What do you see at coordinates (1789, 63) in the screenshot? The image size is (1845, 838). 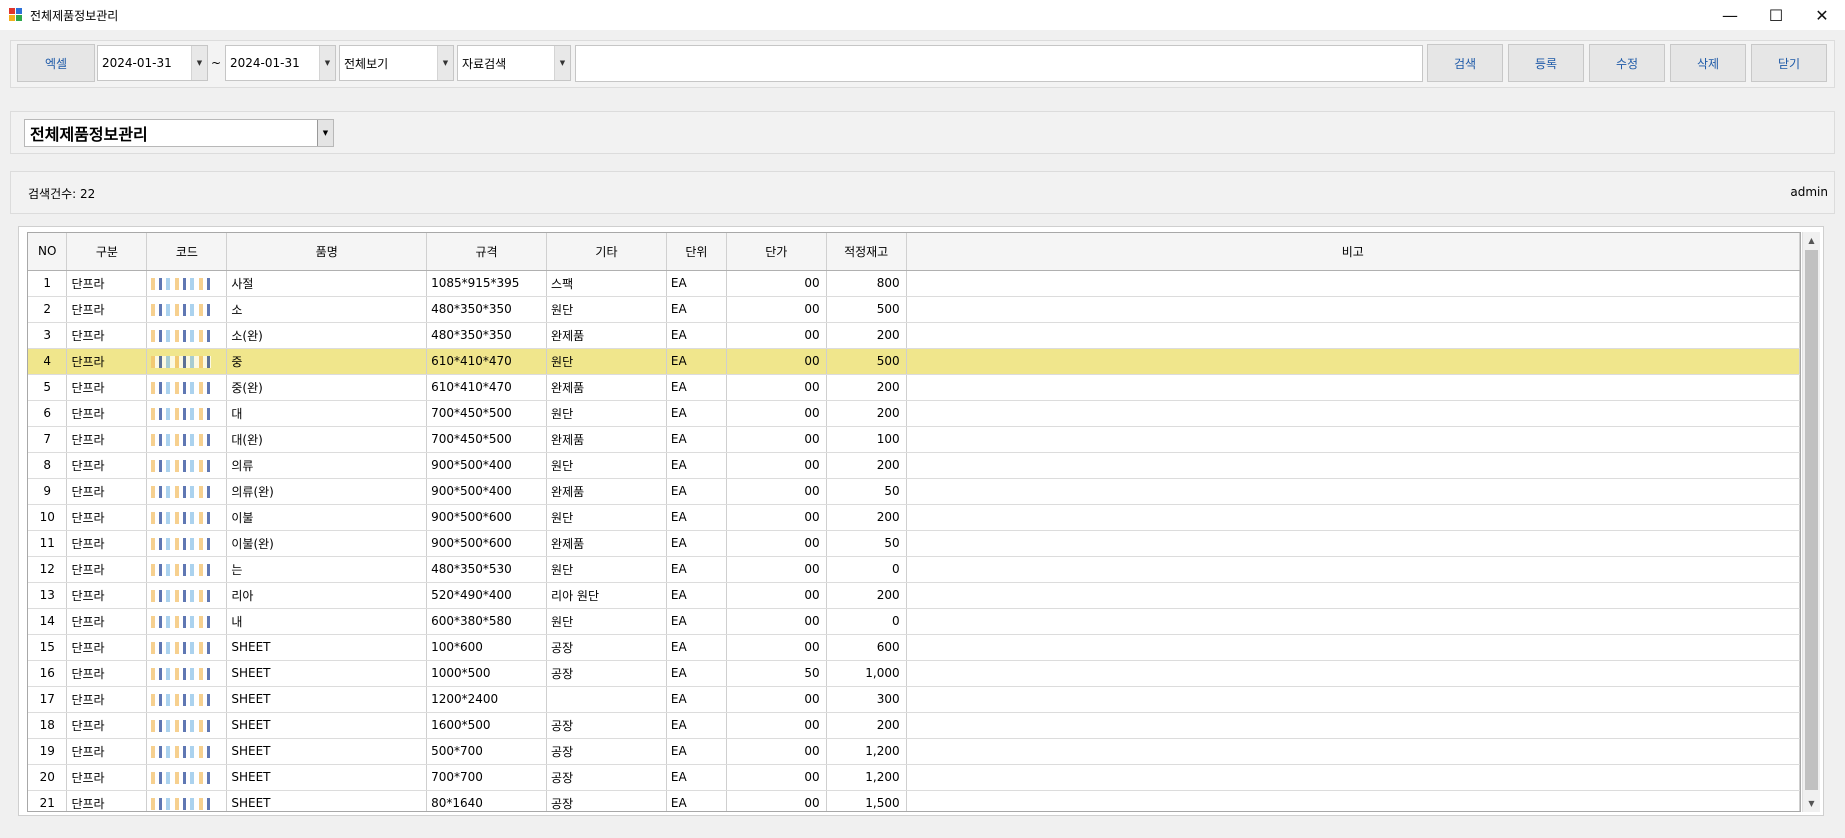 I see `close-button: 닫기` at bounding box center [1789, 63].